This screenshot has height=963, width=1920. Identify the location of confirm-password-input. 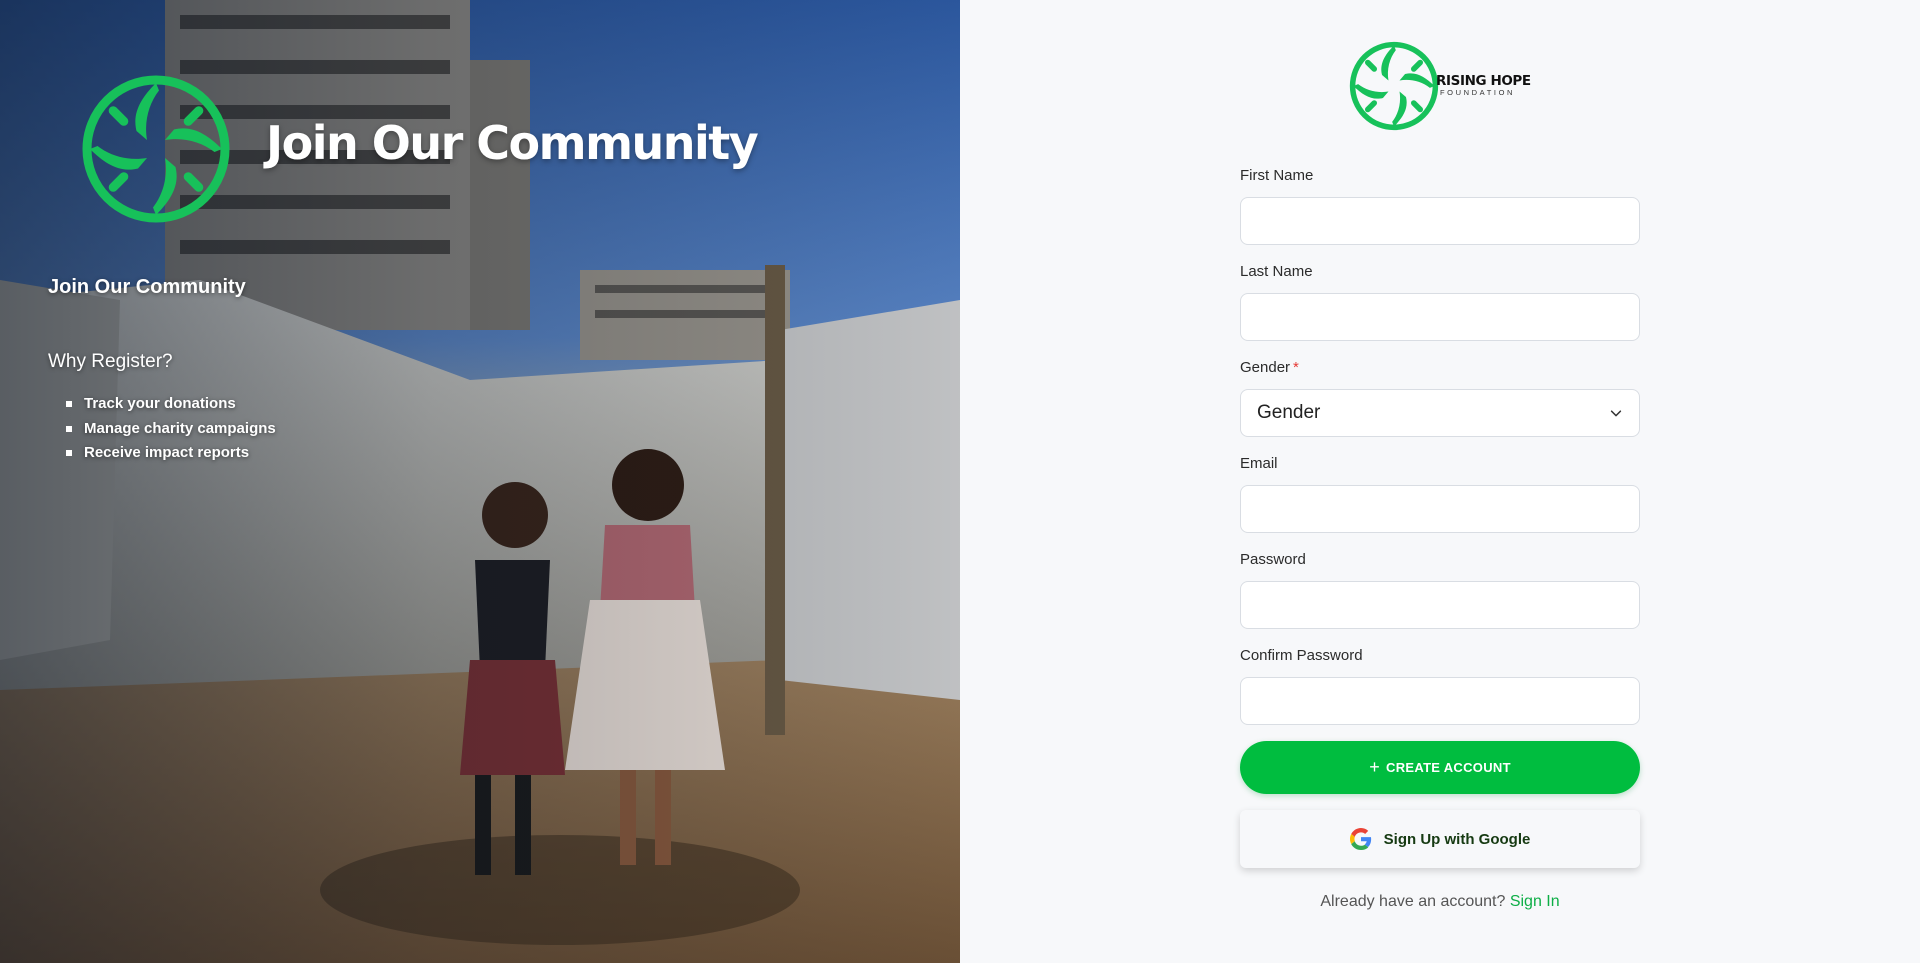
(1440, 701).